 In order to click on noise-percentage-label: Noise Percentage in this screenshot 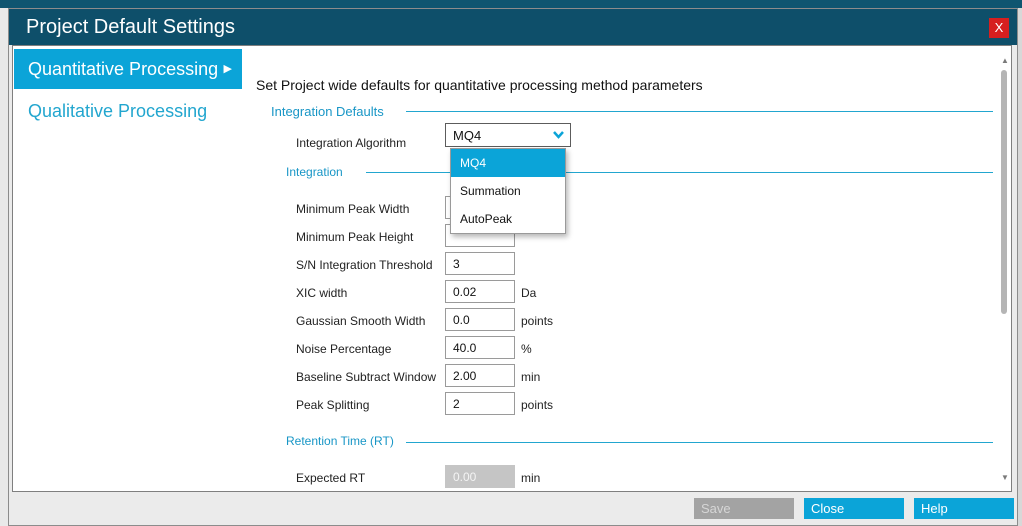, I will do `click(344, 349)`.